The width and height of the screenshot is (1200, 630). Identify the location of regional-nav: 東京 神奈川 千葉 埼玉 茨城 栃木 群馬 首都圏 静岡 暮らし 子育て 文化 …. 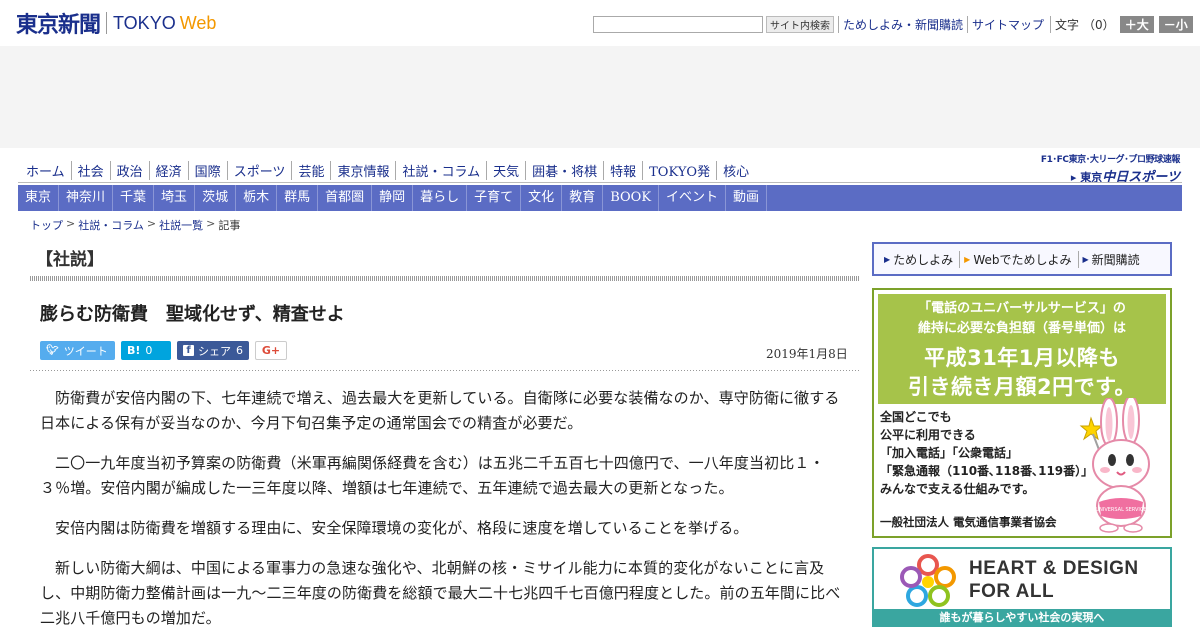
(600, 198).